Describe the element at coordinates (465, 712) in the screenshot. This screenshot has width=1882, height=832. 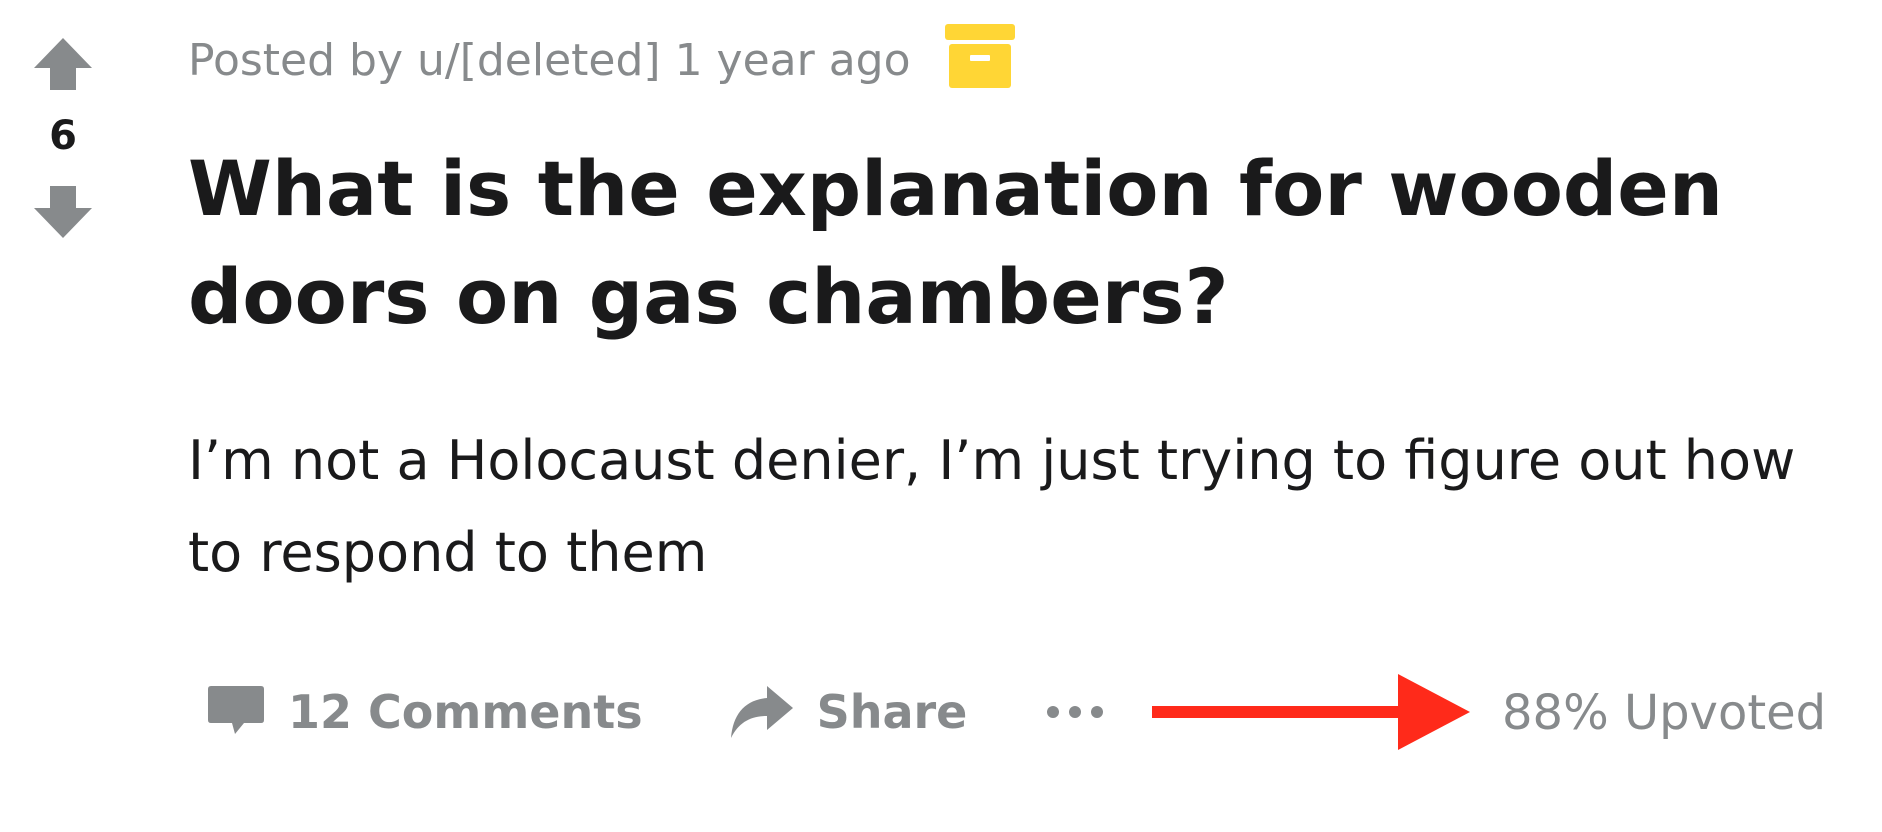
I see `comments-label: 12 Comments` at that location.